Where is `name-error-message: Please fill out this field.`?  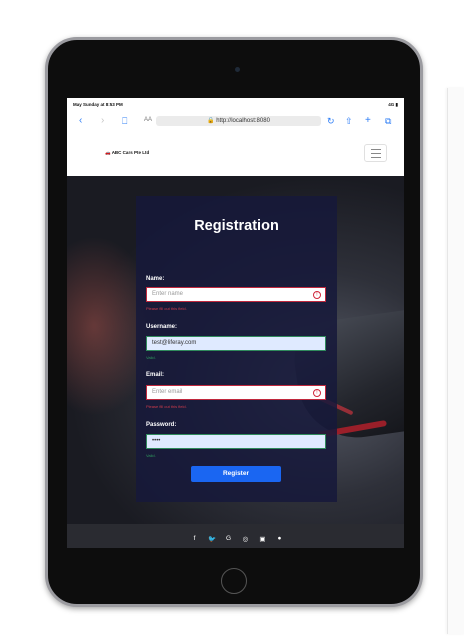 name-error-message: Please fill out this field. is located at coordinates (166, 308).